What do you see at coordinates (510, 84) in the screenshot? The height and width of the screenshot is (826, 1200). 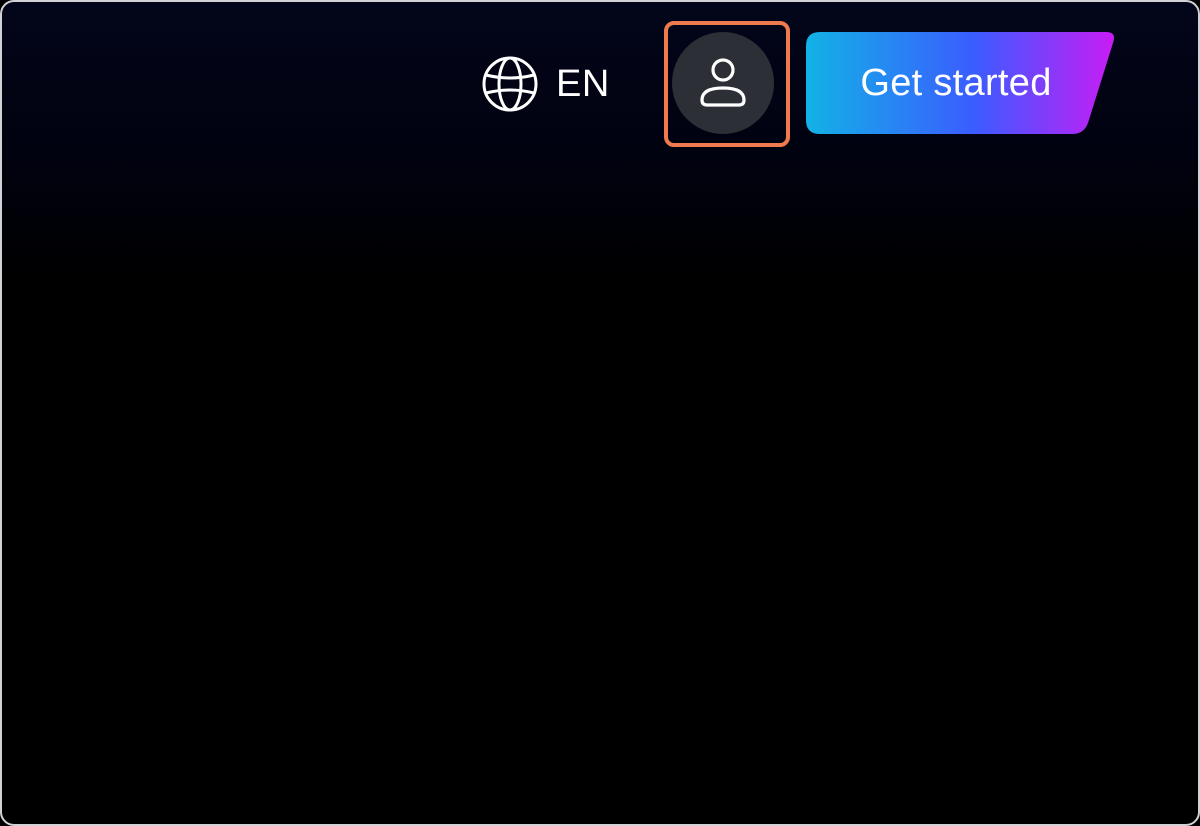 I see `globe-icon` at bounding box center [510, 84].